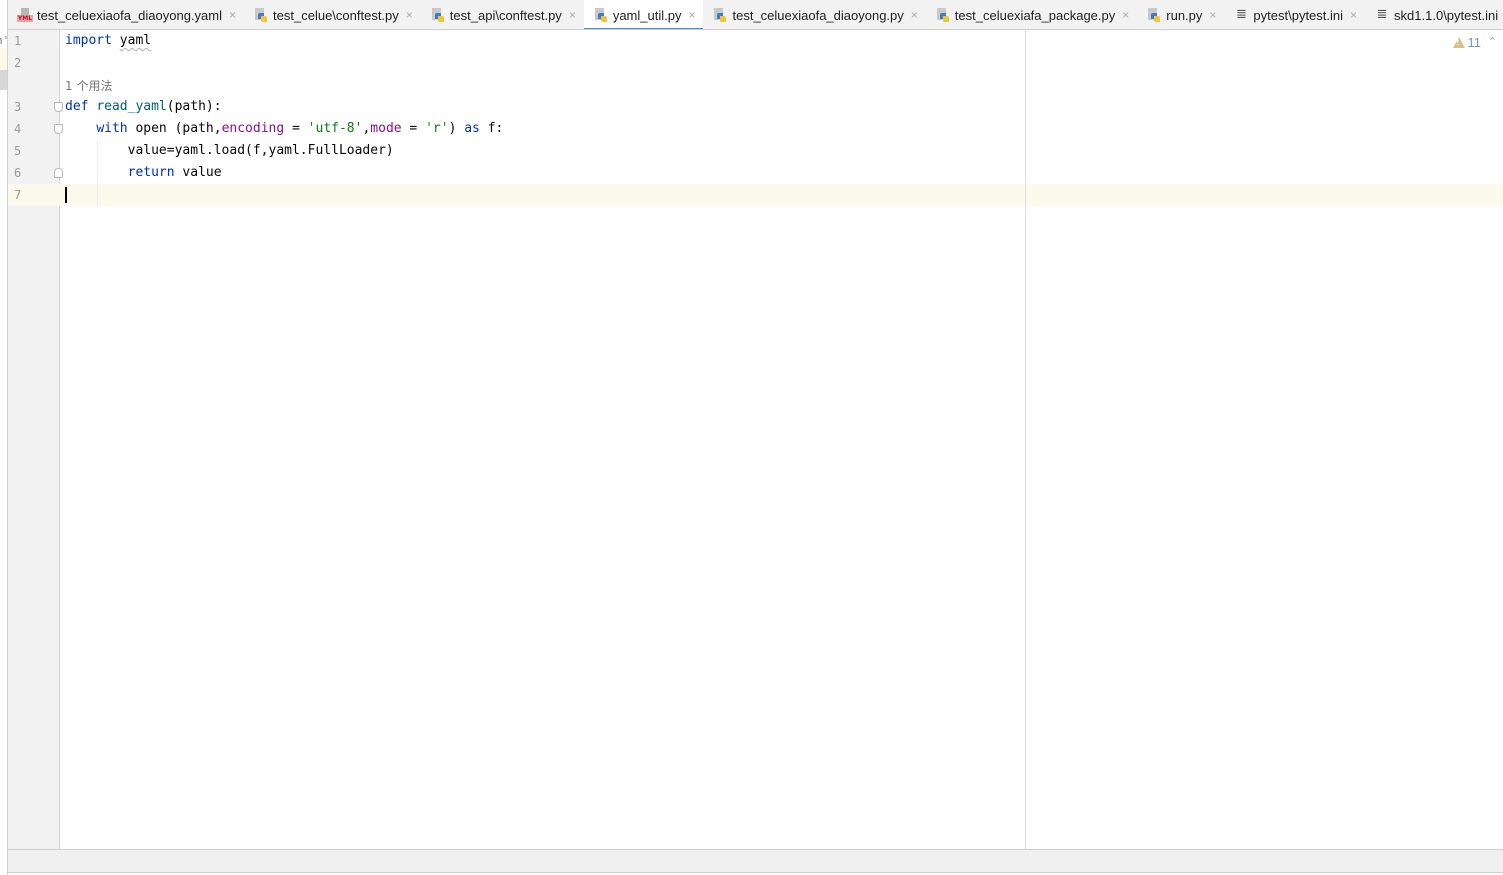 The height and width of the screenshot is (875, 1503). Describe the element at coordinates (66, 195) in the screenshot. I see `text-caret` at that location.